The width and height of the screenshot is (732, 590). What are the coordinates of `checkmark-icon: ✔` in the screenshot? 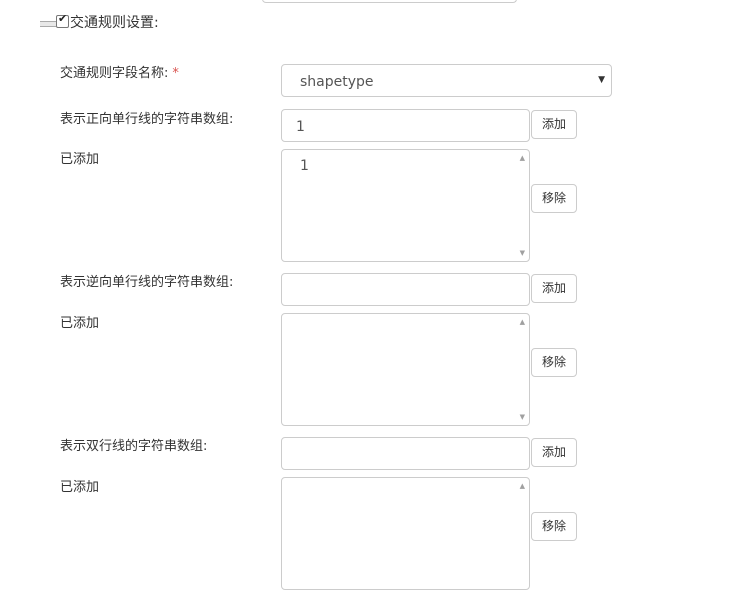 It's located at (63, 18).